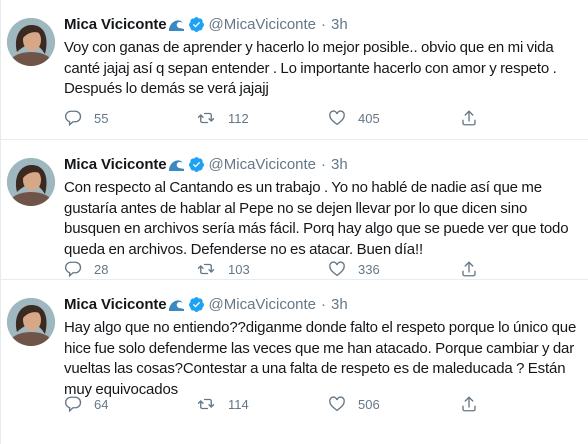 The image size is (588, 444). I want to click on tweet-actions: 28 103 336, so click(273, 269).